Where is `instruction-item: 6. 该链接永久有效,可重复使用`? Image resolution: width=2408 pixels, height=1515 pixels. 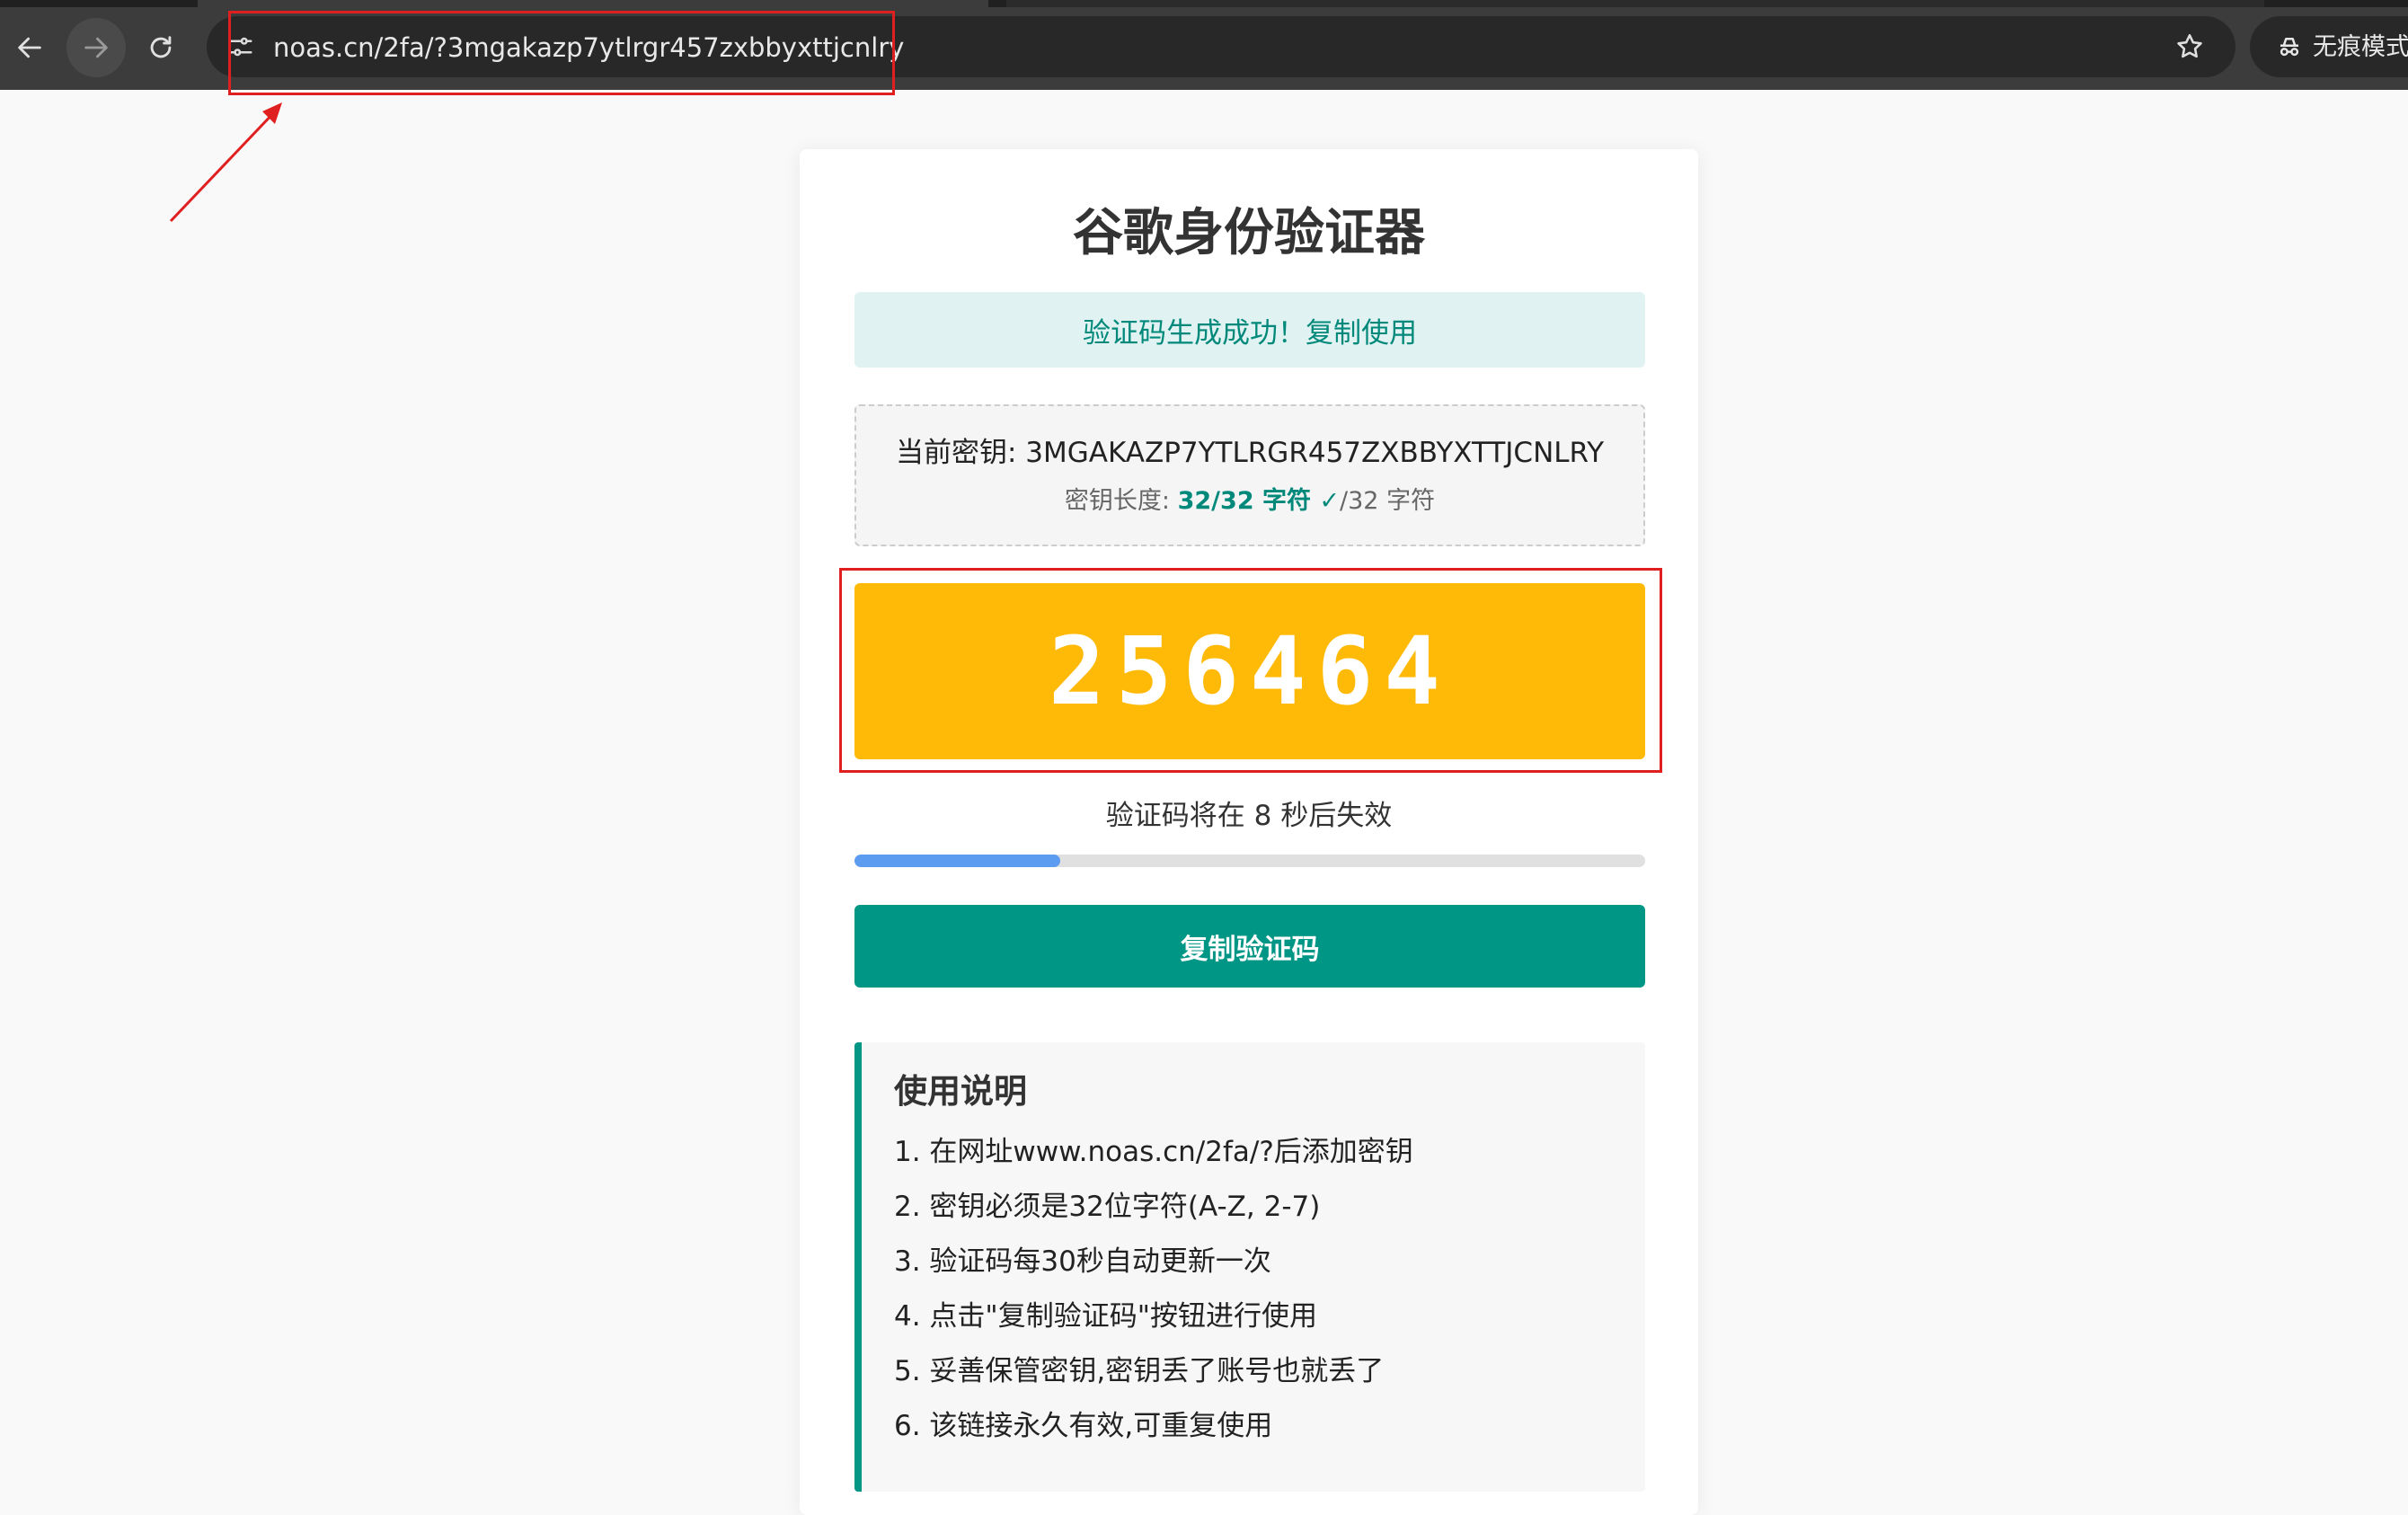 instruction-item: 6. 该链接永久有效,可重复使用 is located at coordinates (1083, 1426).